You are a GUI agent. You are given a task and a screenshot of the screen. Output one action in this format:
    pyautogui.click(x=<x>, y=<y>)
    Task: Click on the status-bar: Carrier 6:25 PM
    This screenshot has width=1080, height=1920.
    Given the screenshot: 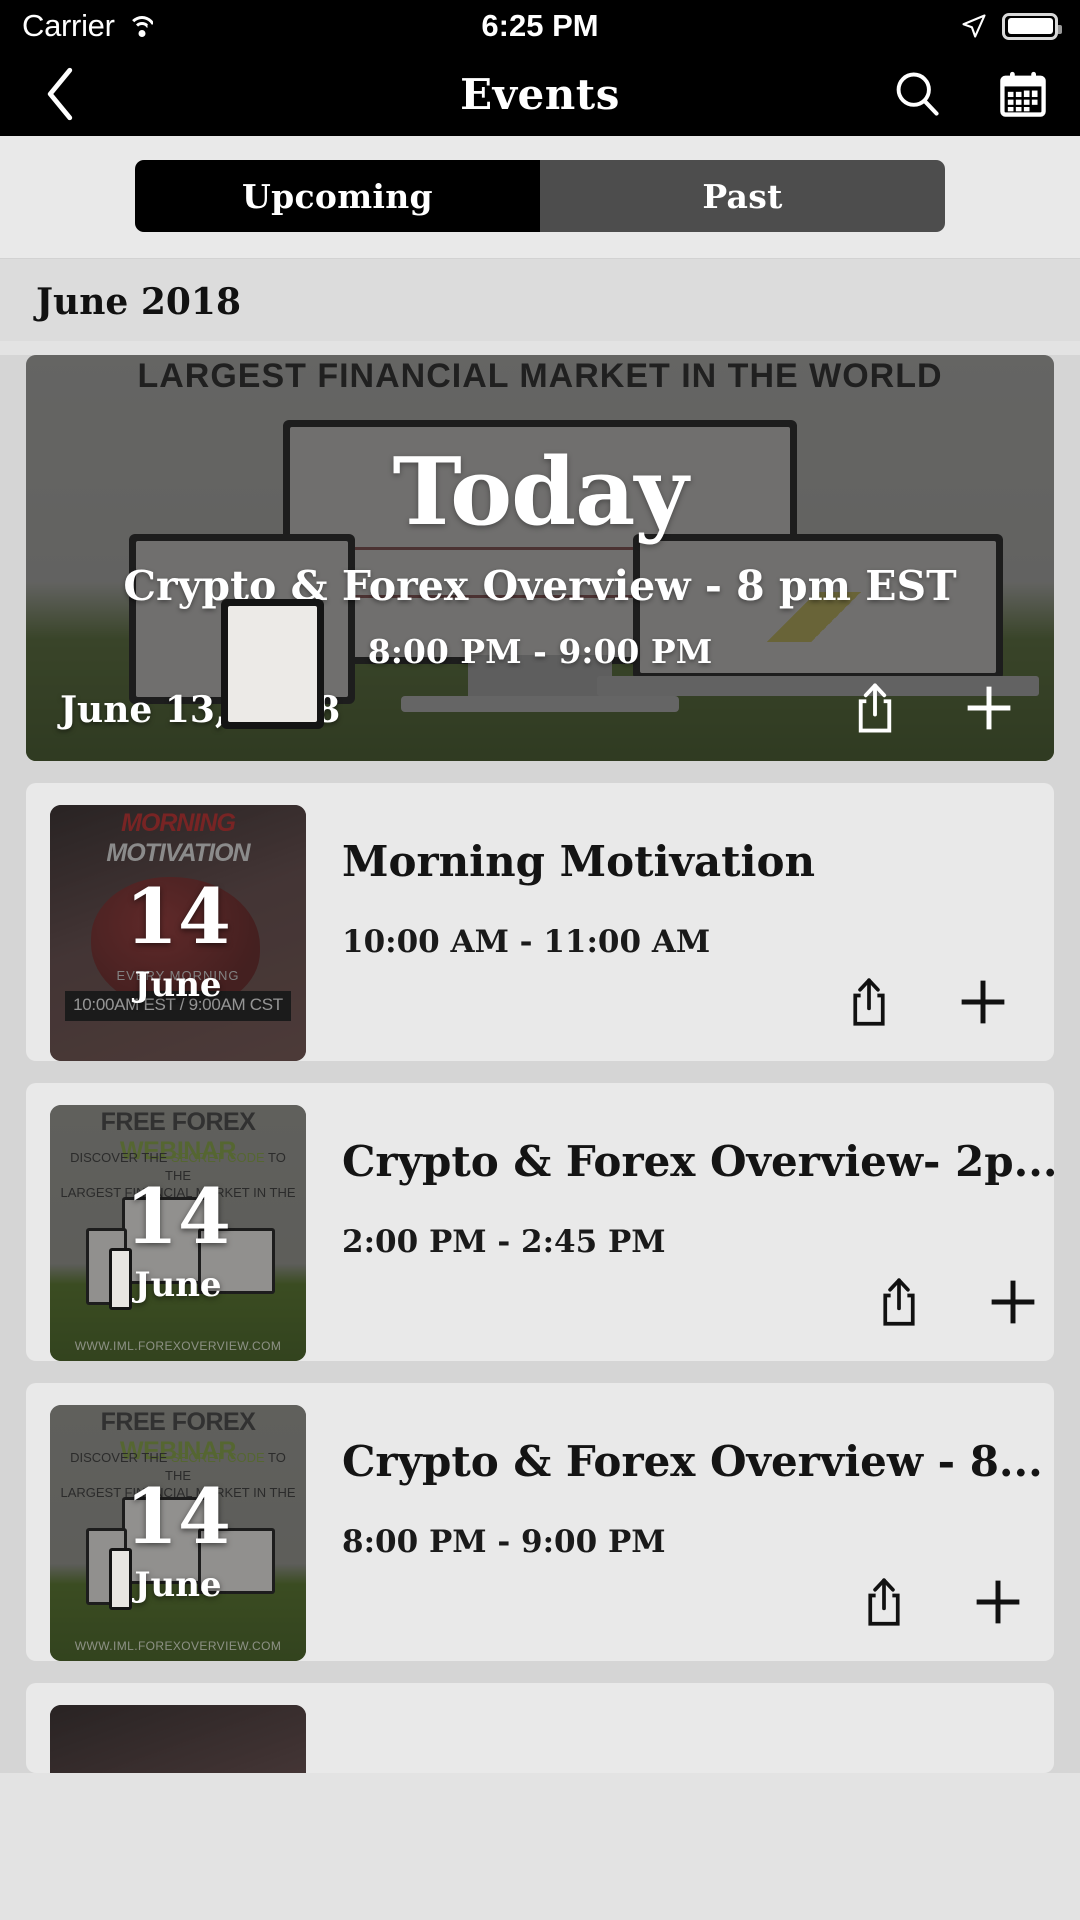 What is the action you would take?
    pyautogui.click(x=540, y=26)
    